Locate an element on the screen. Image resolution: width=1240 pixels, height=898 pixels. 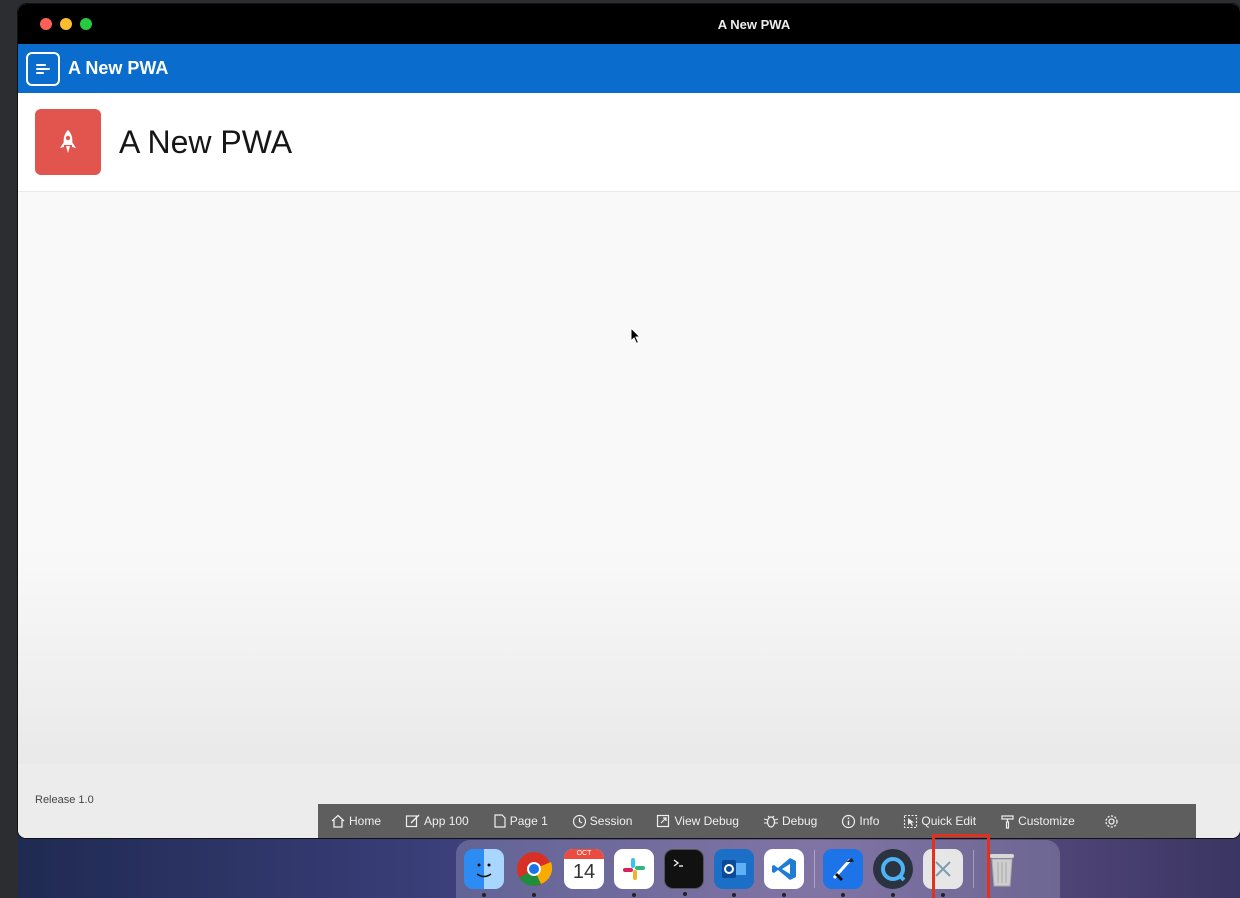
dev-info-label: Info is located at coordinates (869, 821).